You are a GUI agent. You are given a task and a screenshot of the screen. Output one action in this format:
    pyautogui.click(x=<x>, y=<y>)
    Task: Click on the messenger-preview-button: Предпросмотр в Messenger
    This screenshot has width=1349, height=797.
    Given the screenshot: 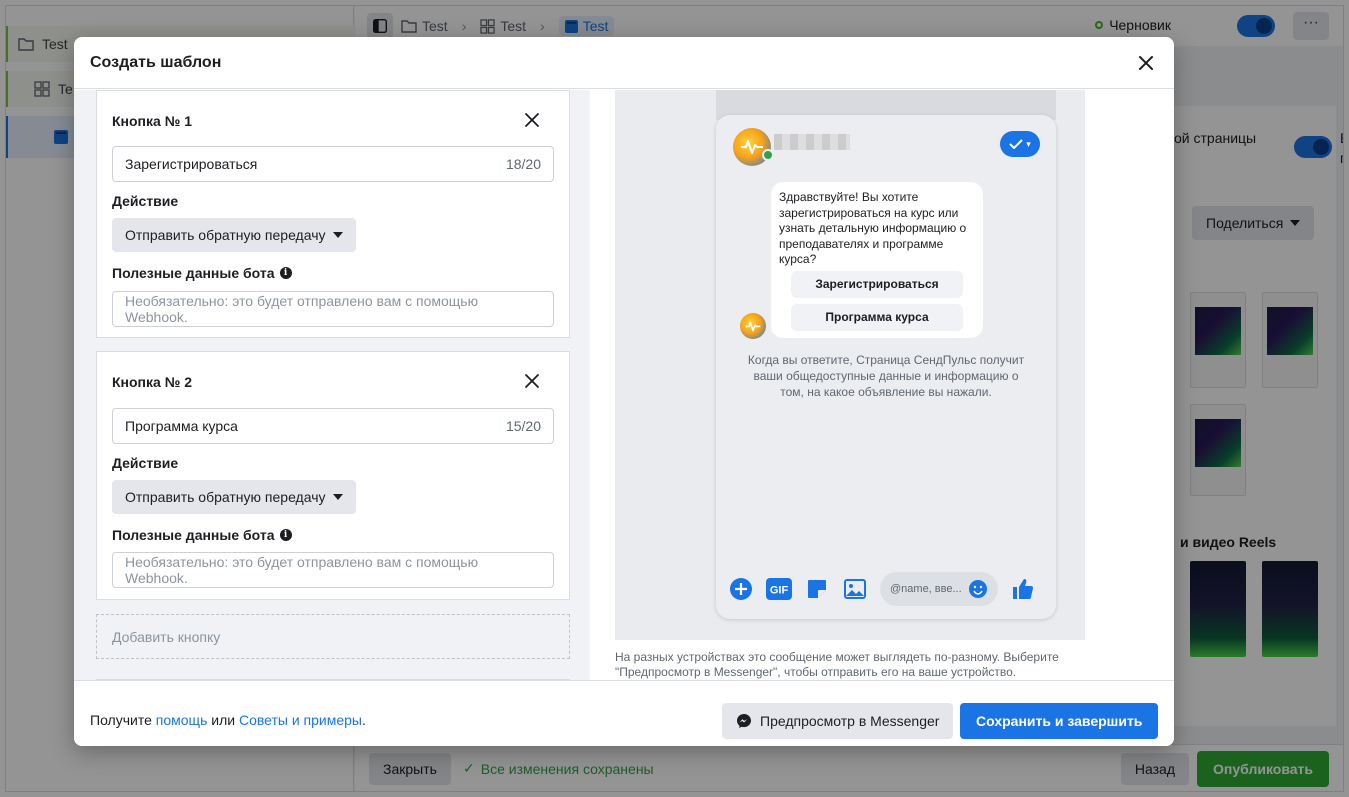 What is the action you would take?
    pyautogui.click(x=838, y=721)
    